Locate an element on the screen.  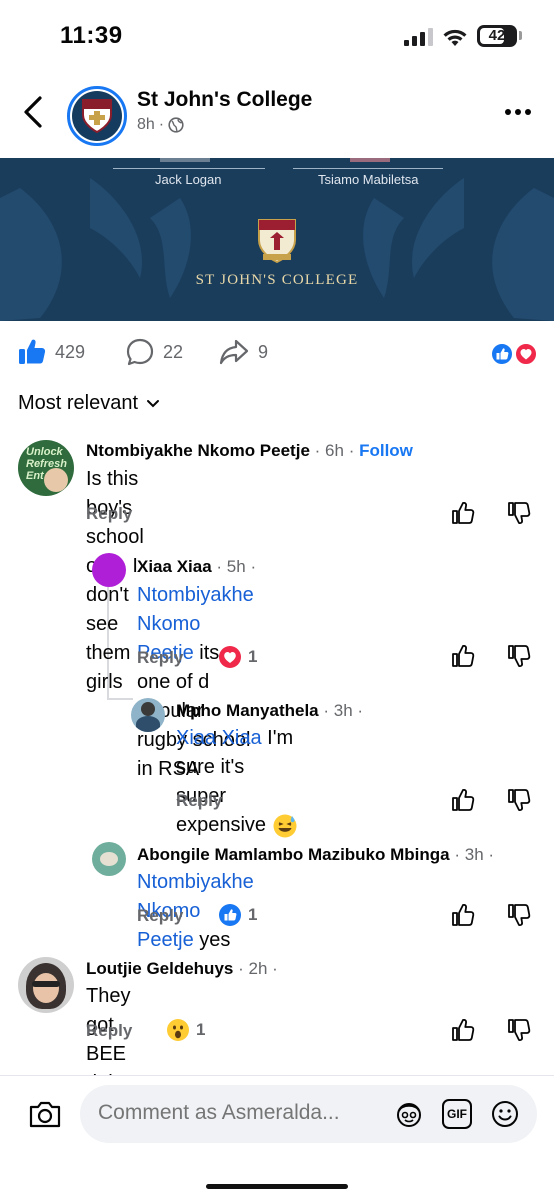
status-time: 11:39 is located at coordinates (91, 35).